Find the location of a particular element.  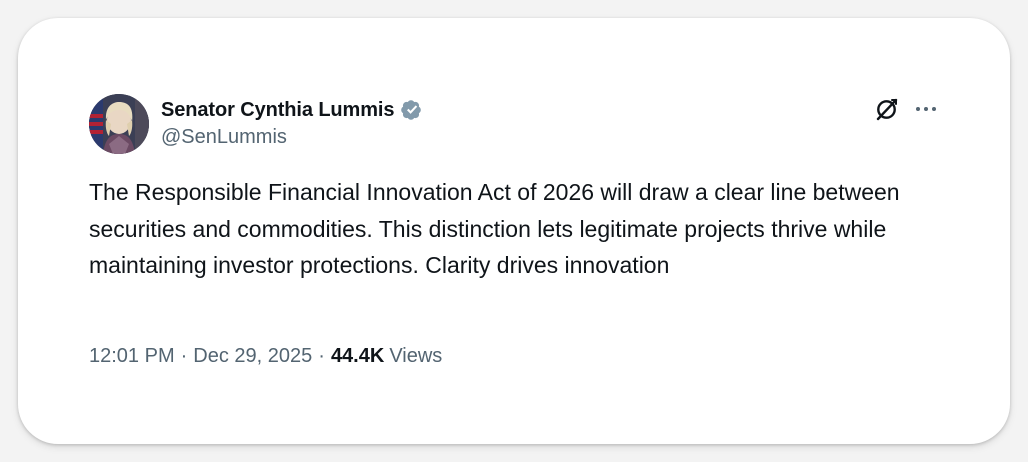

tweet-header: Senator Cynthia Lummis @SenLummis is located at coordinates (513, 125).